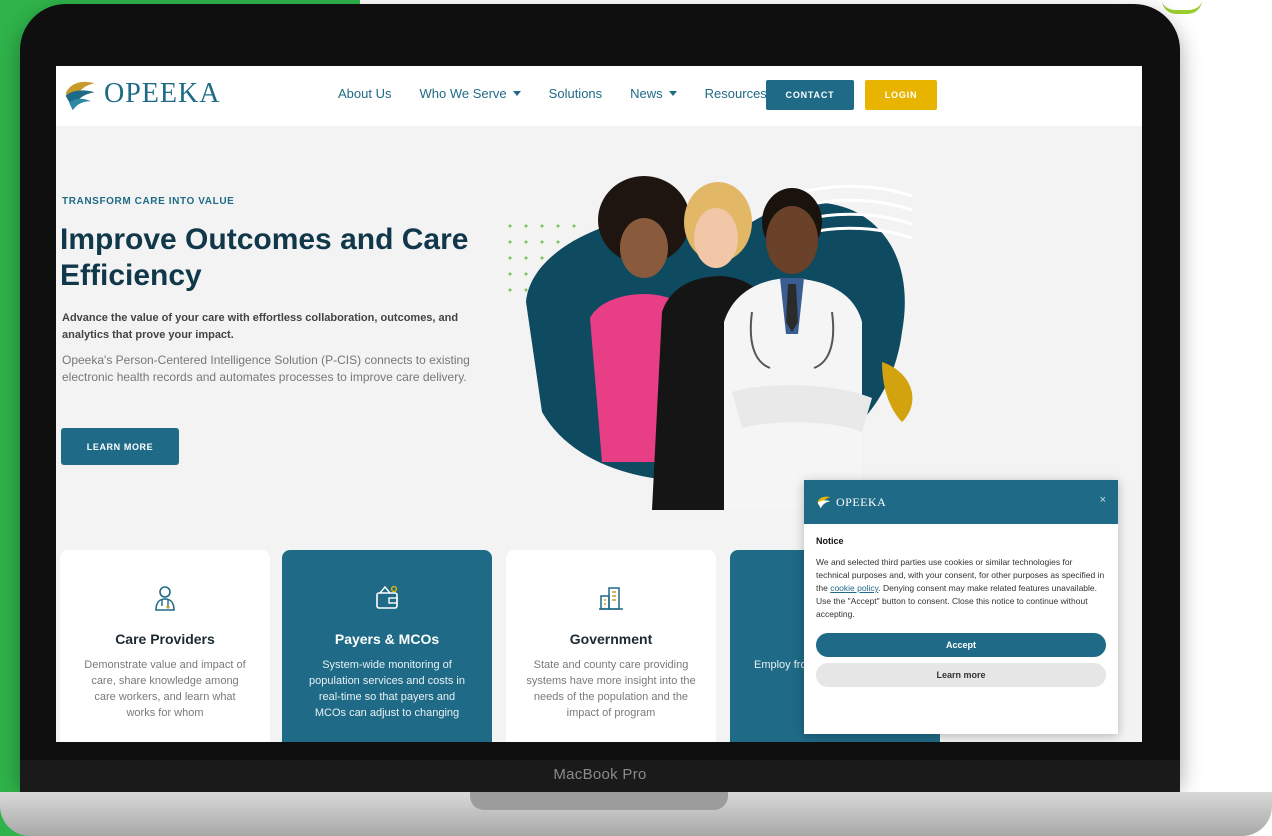 The width and height of the screenshot is (1272, 836). Describe the element at coordinates (961, 675) in the screenshot. I see `cookie-learn-more-button: Learn more` at that location.